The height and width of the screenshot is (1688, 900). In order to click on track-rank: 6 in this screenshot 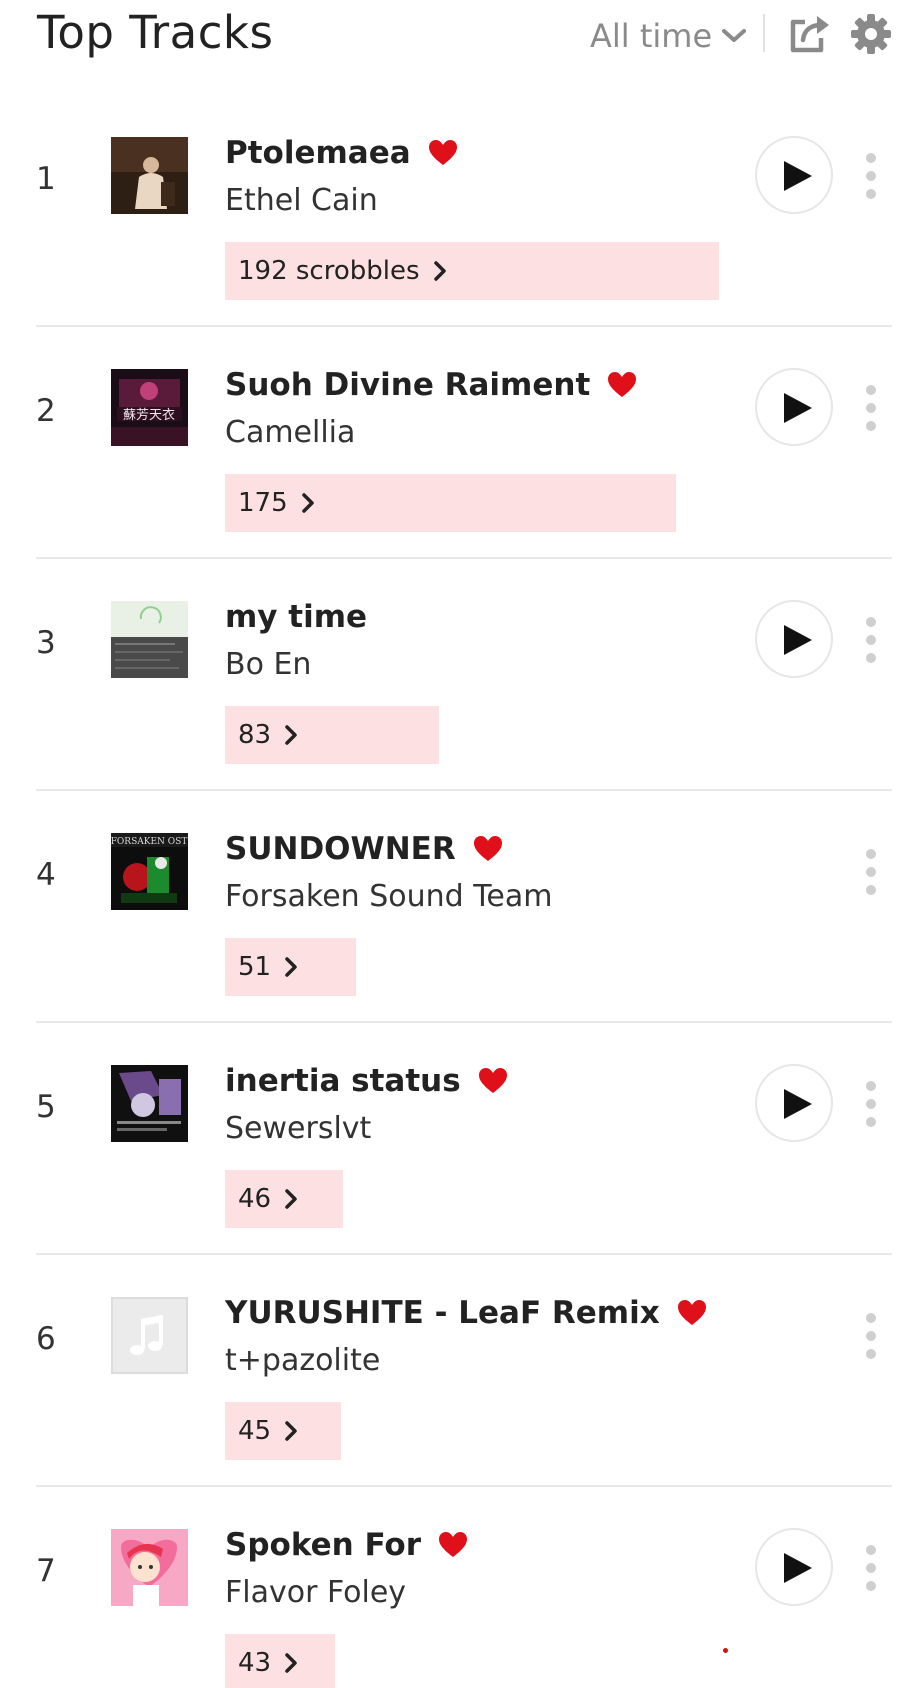, I will do `click(46, 1339)`.